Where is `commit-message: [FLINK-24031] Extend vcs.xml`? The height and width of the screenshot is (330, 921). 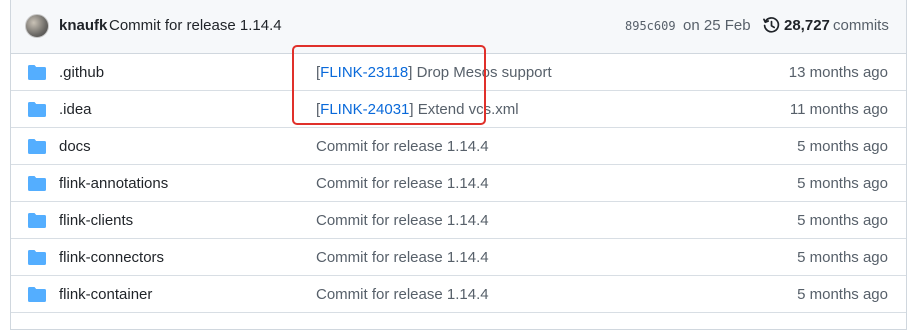
commit-message: [FLINK-24031] Extend vcs.xml is located at coordinates (417, 109).